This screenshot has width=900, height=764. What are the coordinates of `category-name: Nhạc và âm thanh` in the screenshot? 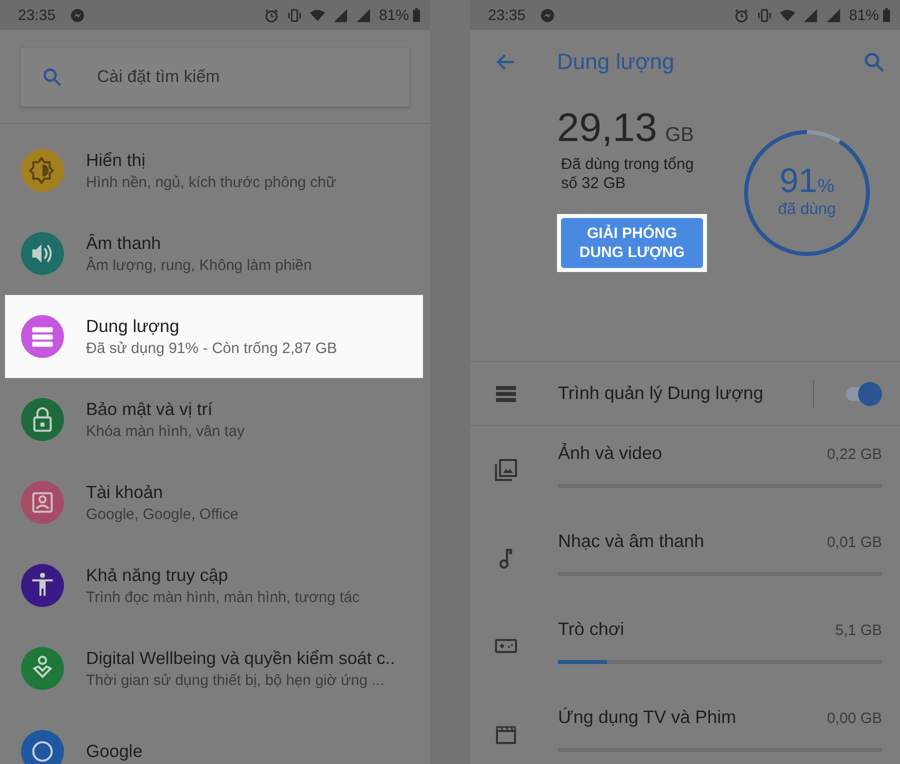 It's located at (631, 541).